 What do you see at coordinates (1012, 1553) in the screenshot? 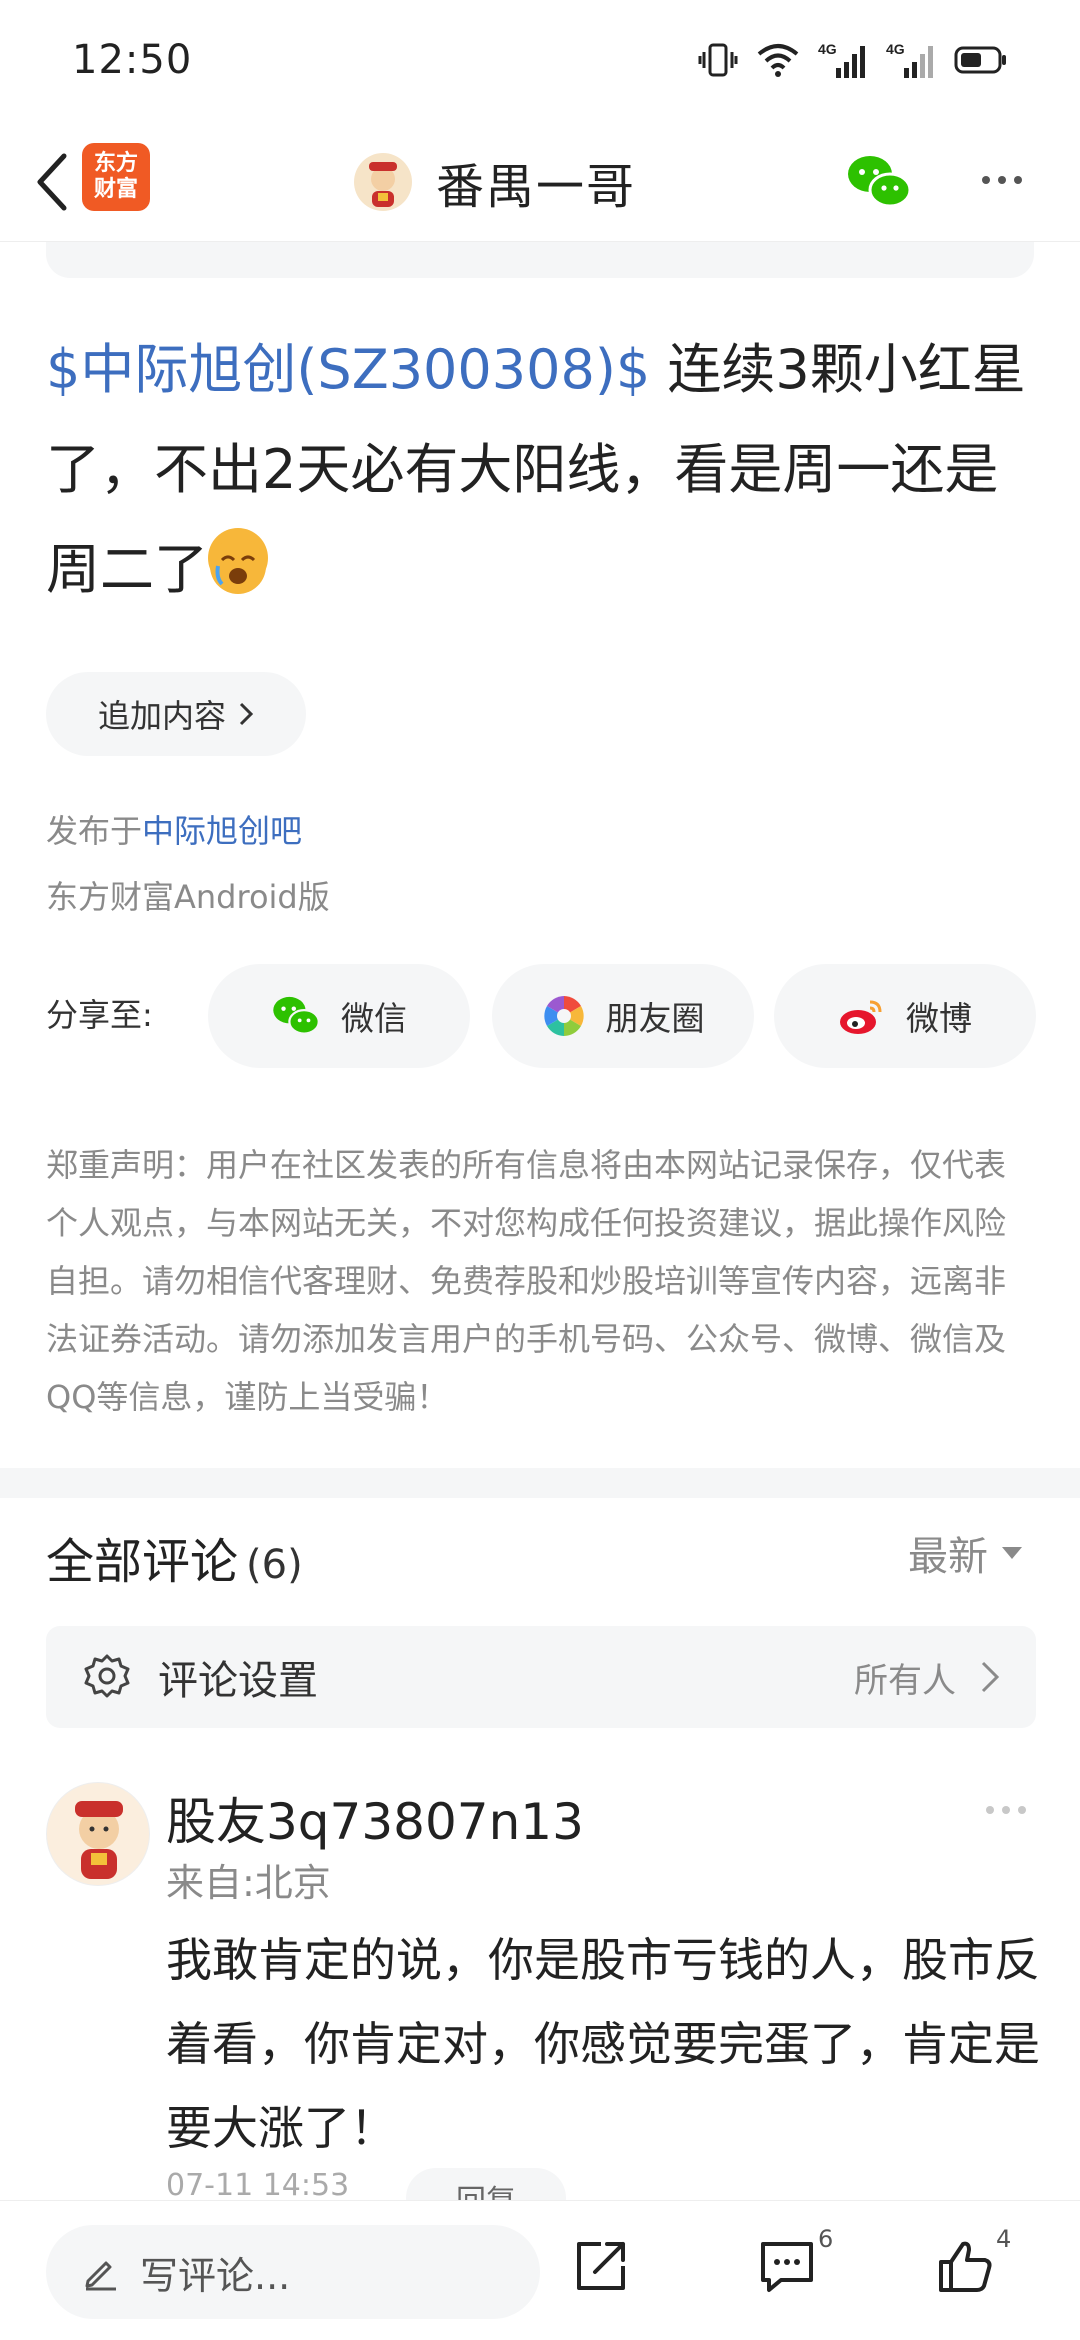
I see `caret-down-icon` at bounding box center [1012, 1553].